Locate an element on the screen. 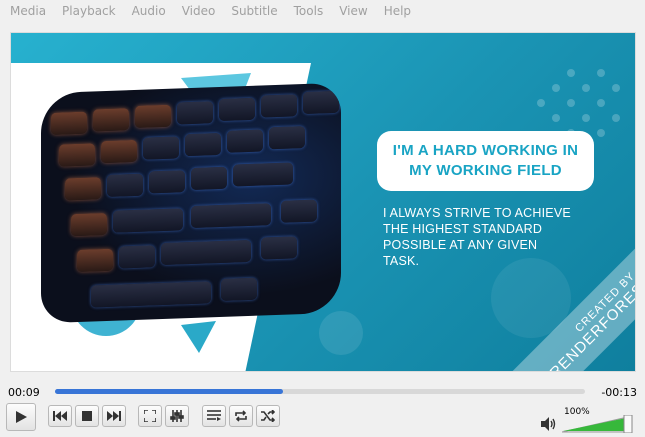 This screenshot has width=645, height=437. time-elapsed: 00:09 is located at coordinates (24, 392).